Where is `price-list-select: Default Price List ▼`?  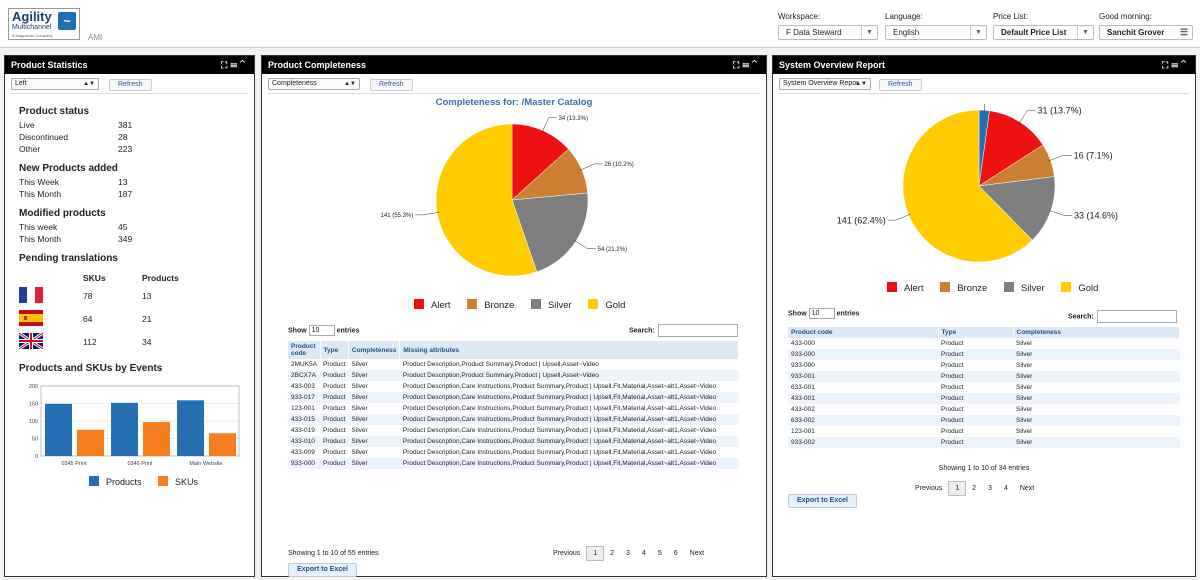
price-list-select: Default Price List ▼ is located at coordinates (1043, 32).